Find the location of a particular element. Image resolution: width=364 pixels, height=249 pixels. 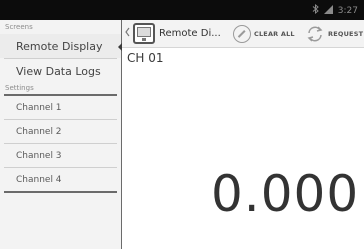

sidebar-item-remote-display: Remote Display is located at coordinates (61, 46).